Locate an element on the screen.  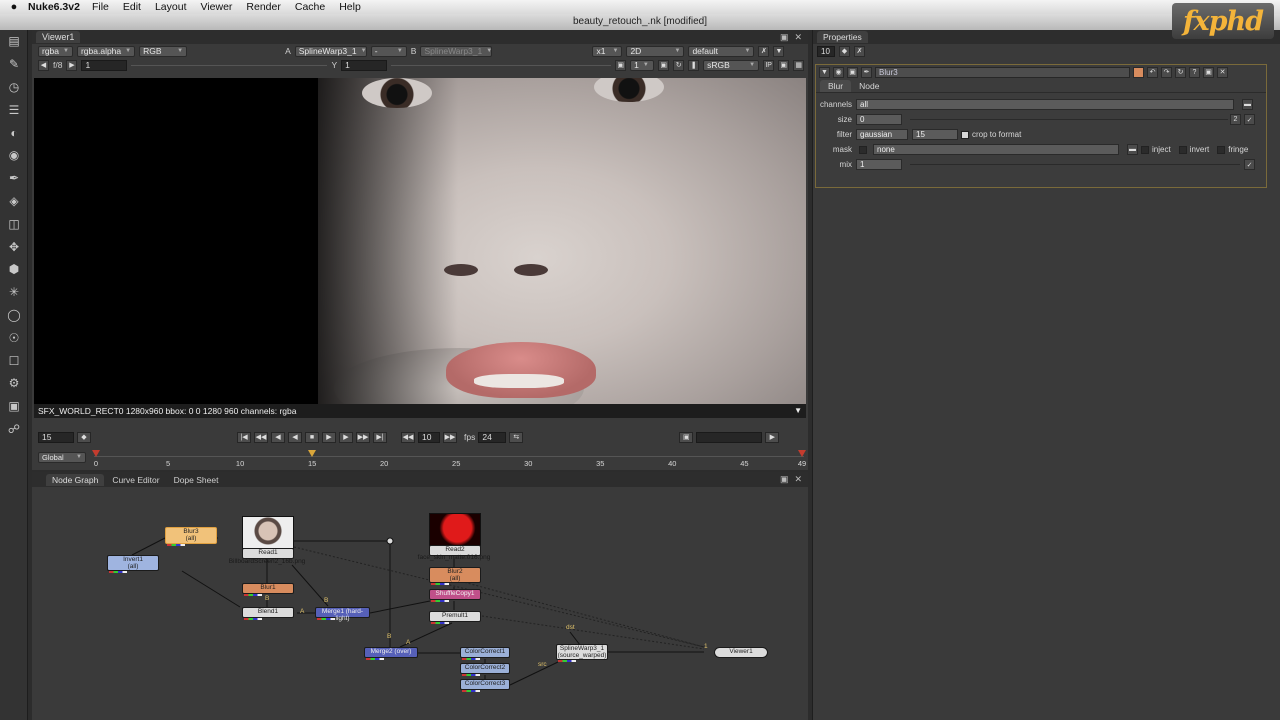
node-blur3: Blur3 (all) is located at coordinates (191, 536).